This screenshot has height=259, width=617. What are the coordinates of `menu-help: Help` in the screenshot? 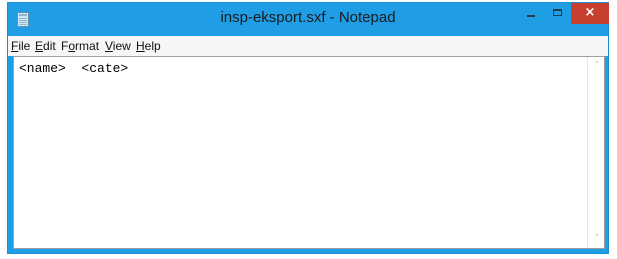 It's located at (148, 46).